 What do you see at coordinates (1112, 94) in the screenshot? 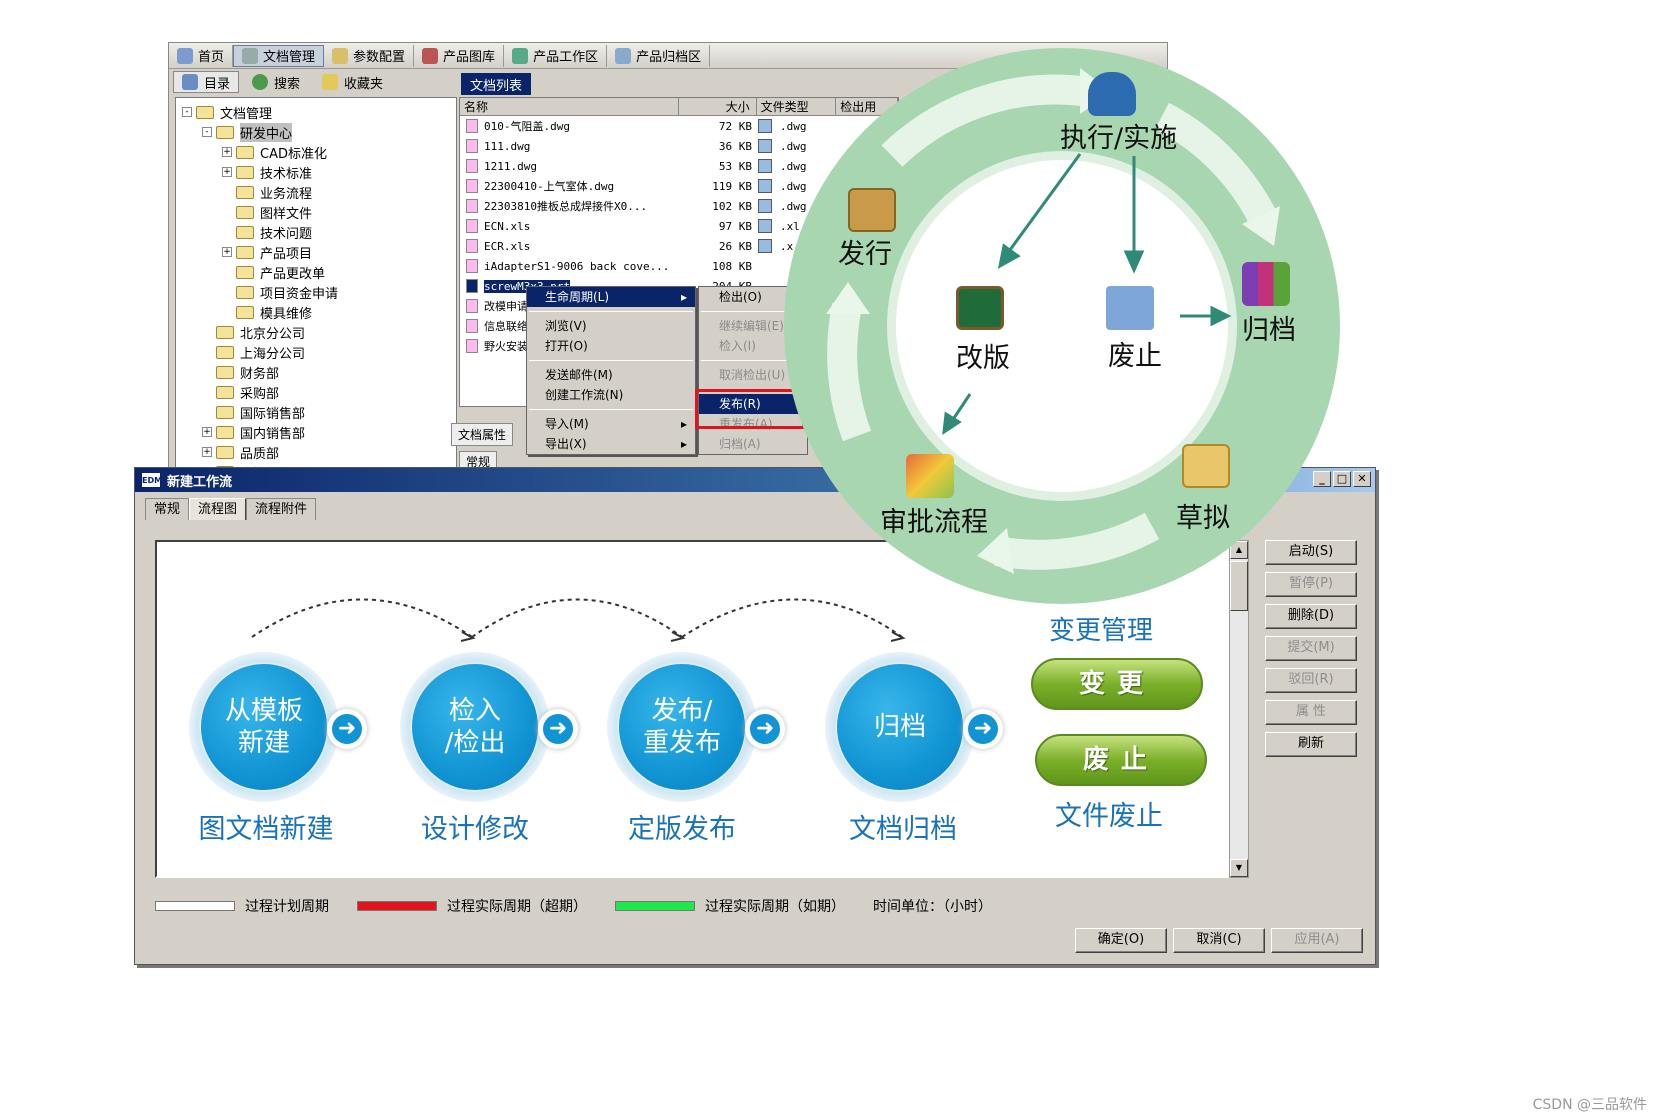
I see `users-icon` at bounding box center [1112, 94].